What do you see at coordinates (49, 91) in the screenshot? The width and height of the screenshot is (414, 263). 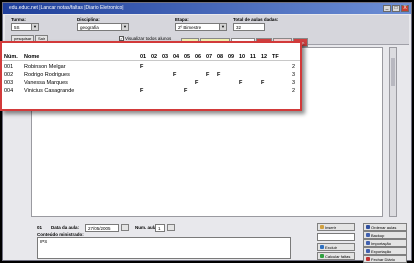 I see `student-name: Vinicius Casagrande` at bounding box center [49, 91].